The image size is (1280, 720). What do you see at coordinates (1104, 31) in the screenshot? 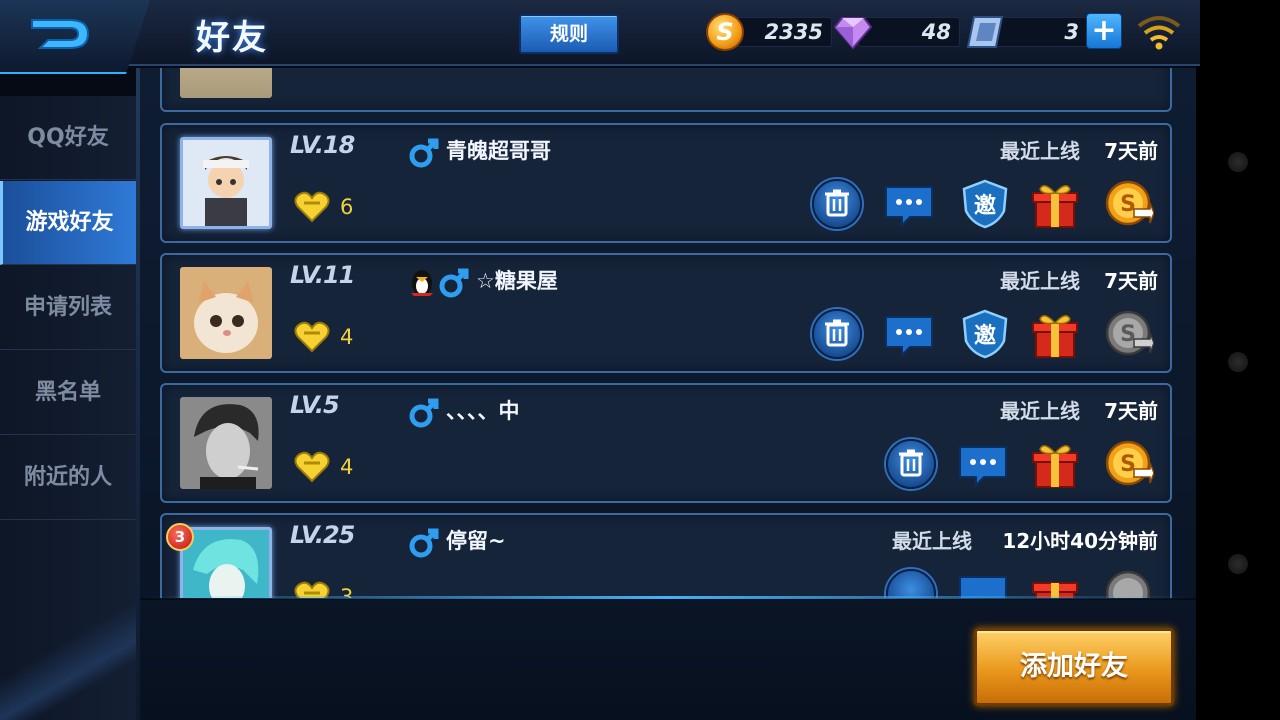
I see `recharge-plus-button: +` at bounding box center [1104, 31].